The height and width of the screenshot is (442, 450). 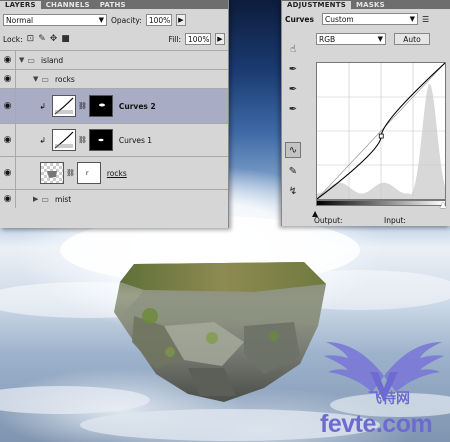 What do you see at coordinates (114, 78) in the screenshot?
I see `layer-row-rocks-group: ◉ ▼ ▭ rocks` at bounding box center [114, 78].